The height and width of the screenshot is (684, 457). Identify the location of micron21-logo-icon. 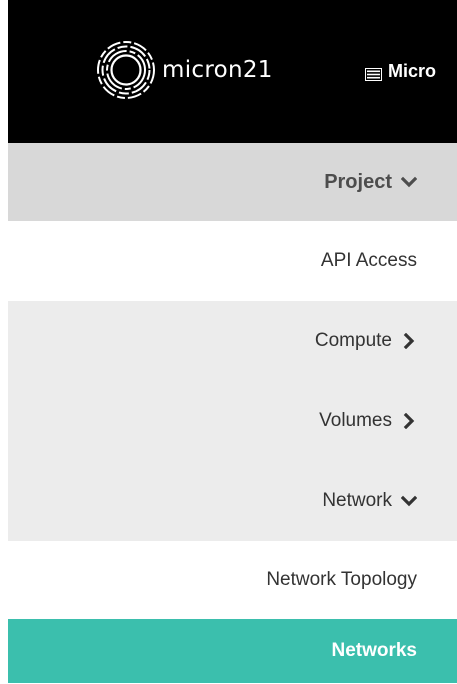
(126, 70).